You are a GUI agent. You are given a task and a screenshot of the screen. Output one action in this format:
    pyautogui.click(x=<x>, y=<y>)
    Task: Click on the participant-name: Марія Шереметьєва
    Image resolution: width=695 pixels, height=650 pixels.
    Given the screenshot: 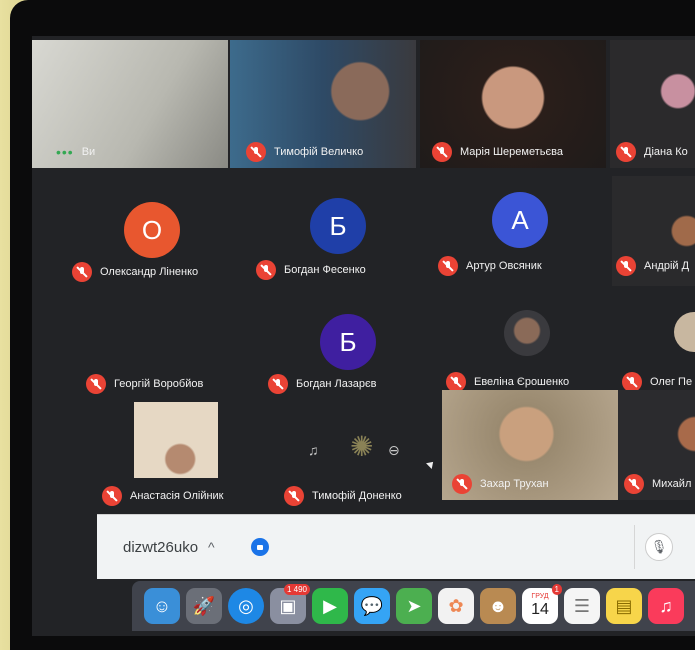 What is the action you would take?
    pyautogui.click(x=511, y=152)
    